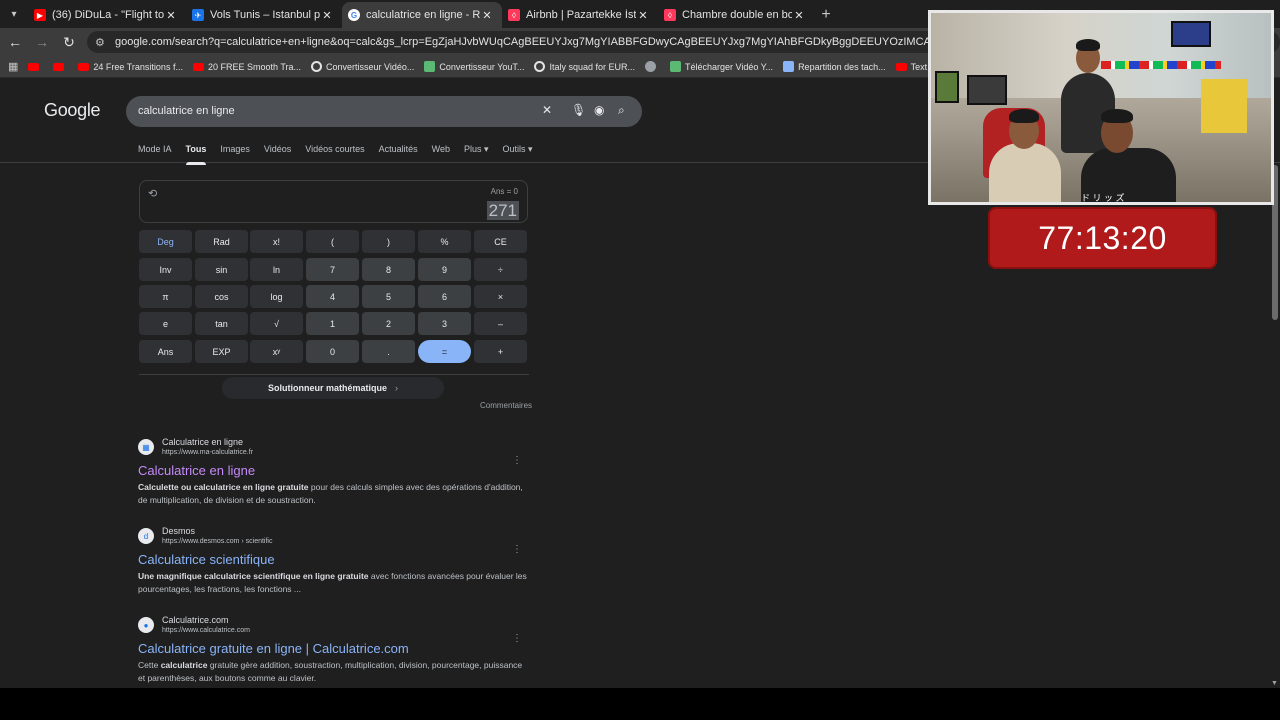  What do you see at coordinates (384, 111) in the screenshot?
I see `search-box: calculatrice en ligne ✕ 🎙 ◉ ⌕` at bounding box center [384, 111].